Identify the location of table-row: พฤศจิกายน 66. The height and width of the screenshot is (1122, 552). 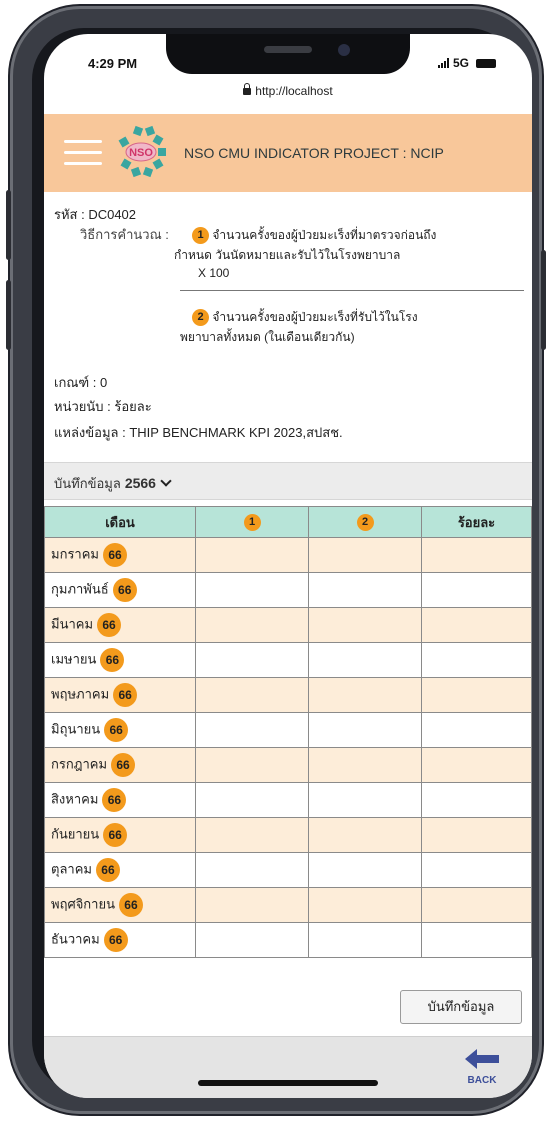
(288, 905).